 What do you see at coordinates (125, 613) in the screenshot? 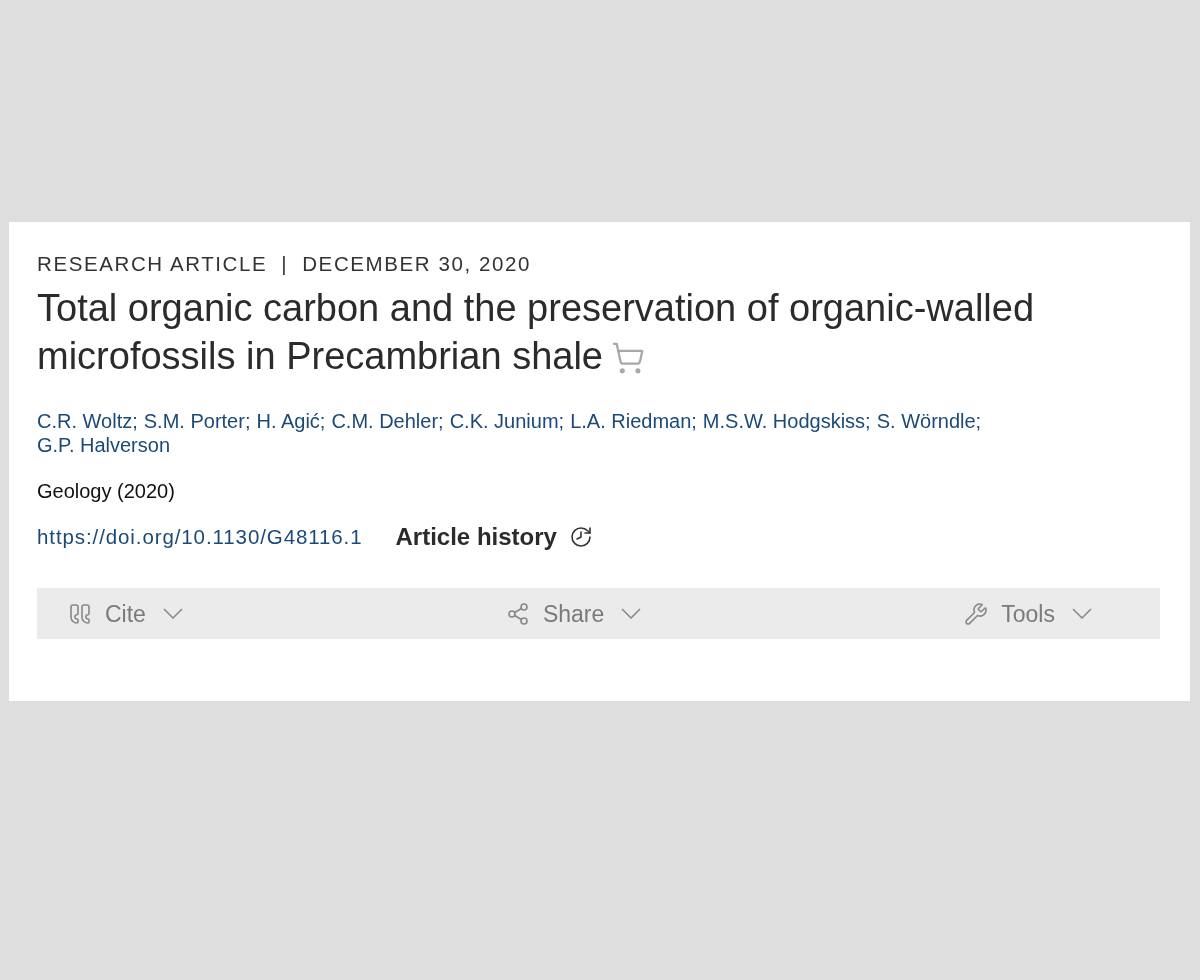
I see `cite-button: Cite` at bounding box center [125, 613].